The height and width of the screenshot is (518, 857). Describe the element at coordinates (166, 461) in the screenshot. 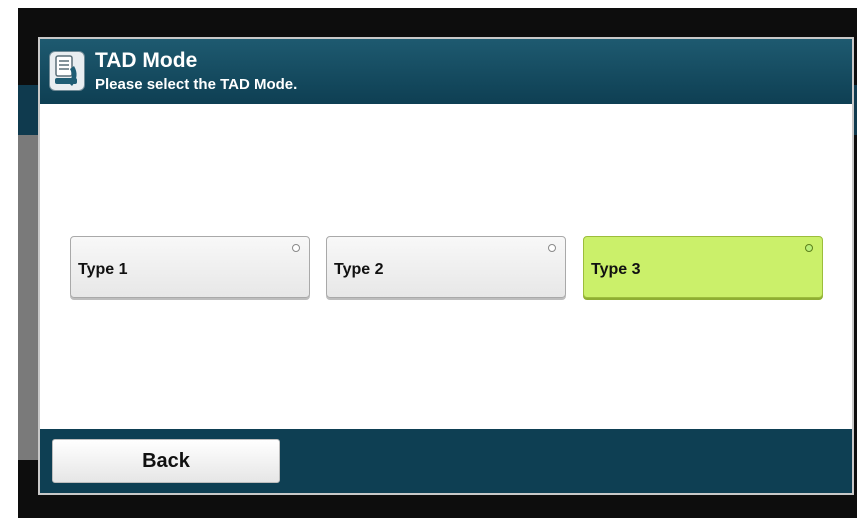

I see `back-button: Back` at that location.